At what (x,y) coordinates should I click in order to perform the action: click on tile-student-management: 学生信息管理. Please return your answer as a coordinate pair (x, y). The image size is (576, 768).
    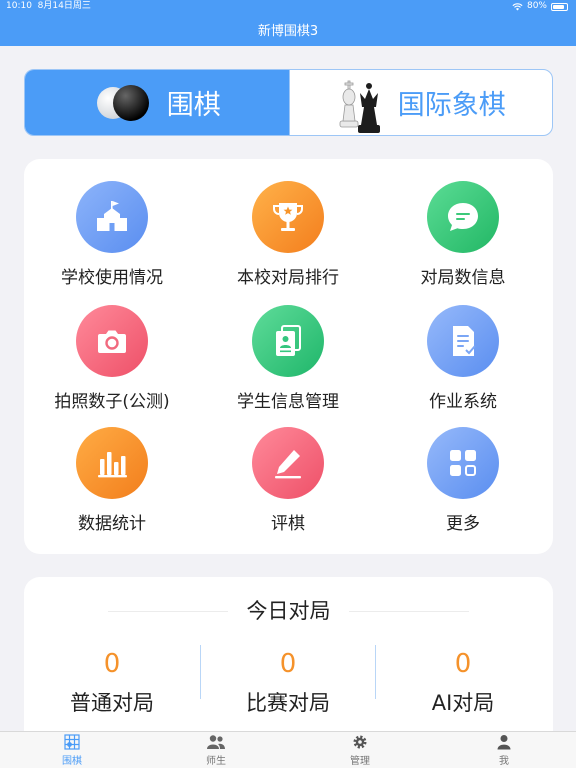
    Looking at the image, I should click on (288, 358).